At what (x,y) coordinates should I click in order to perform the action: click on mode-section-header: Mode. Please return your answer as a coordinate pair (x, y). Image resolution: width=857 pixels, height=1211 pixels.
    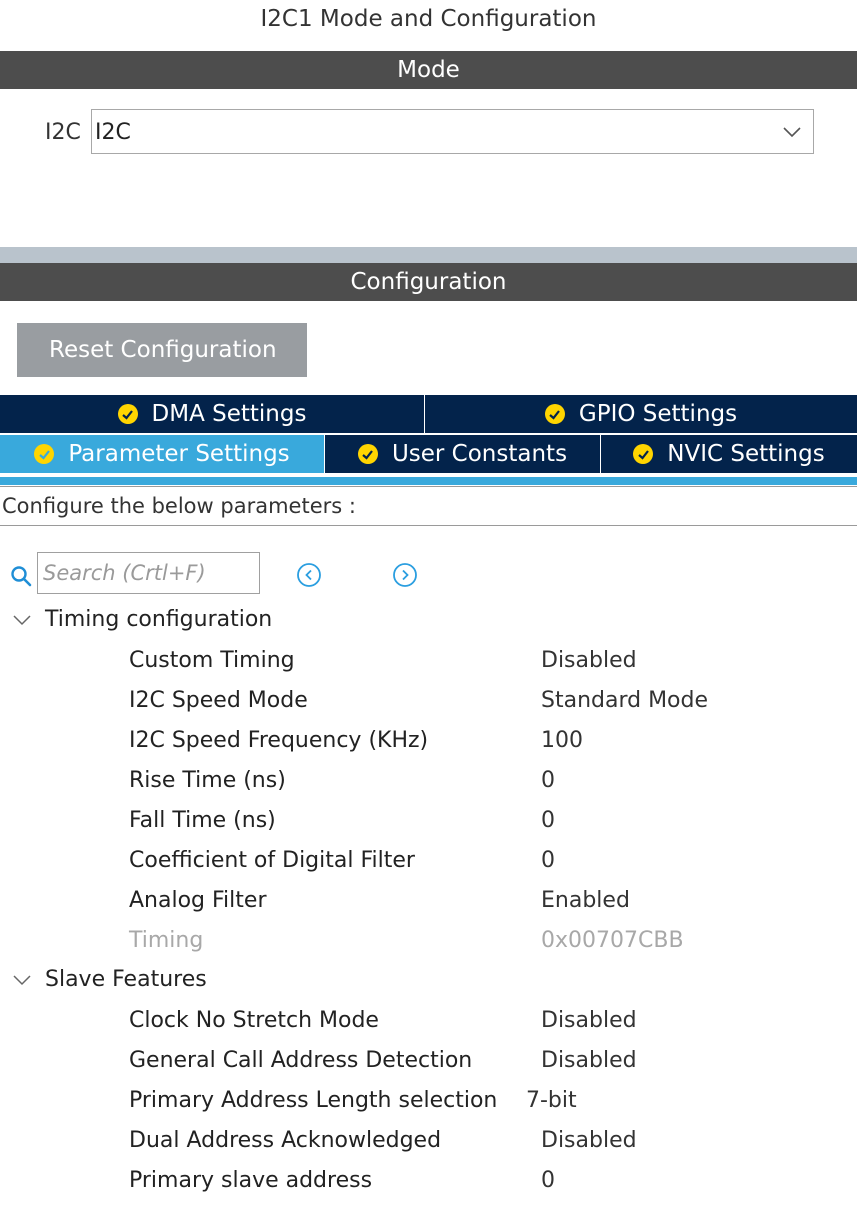
    Looking at the image, I should click on (428, 70).